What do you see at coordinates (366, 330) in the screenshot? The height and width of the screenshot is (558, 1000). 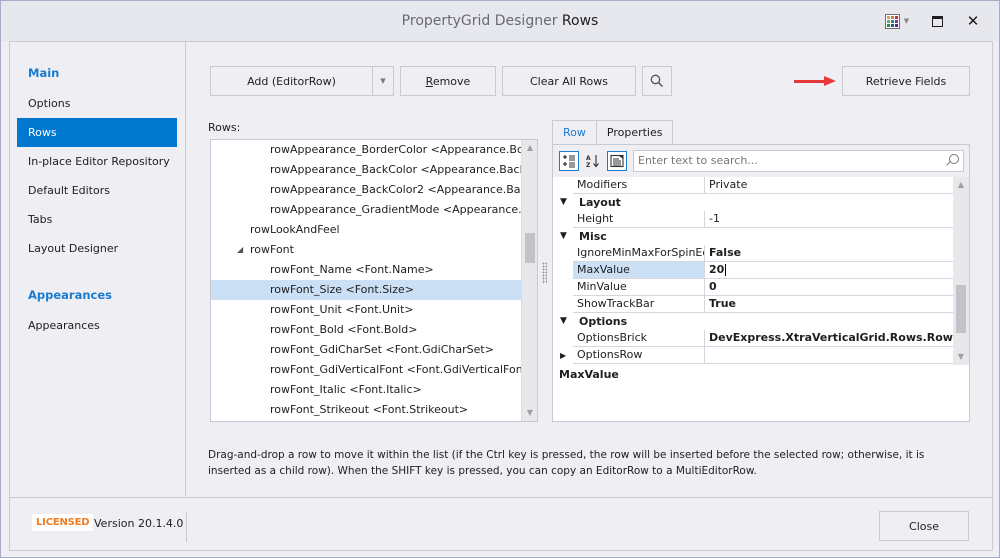 I see `tree-row: rowFont_Bold <Font.Bold>` at bounding box center [366, 330].